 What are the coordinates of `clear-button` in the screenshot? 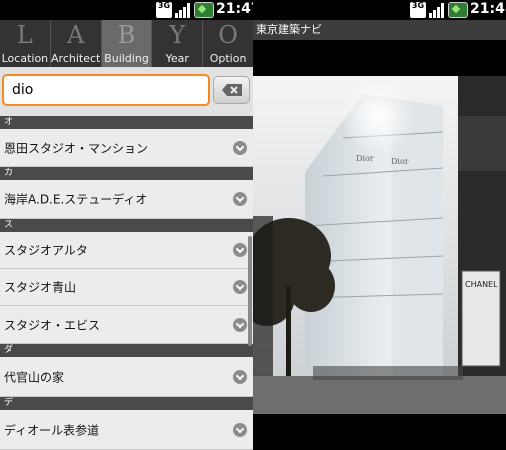 It's located at (231, 90).